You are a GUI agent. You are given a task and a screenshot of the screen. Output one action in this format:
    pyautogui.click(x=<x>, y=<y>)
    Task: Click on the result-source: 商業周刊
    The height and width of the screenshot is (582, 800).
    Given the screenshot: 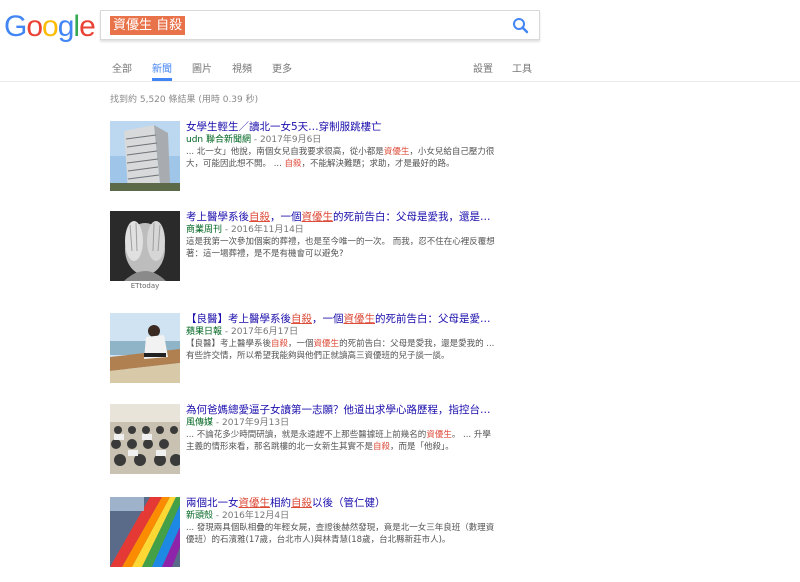 What is the action you would take?
    pyautogui.click(x=204, y=230)
    